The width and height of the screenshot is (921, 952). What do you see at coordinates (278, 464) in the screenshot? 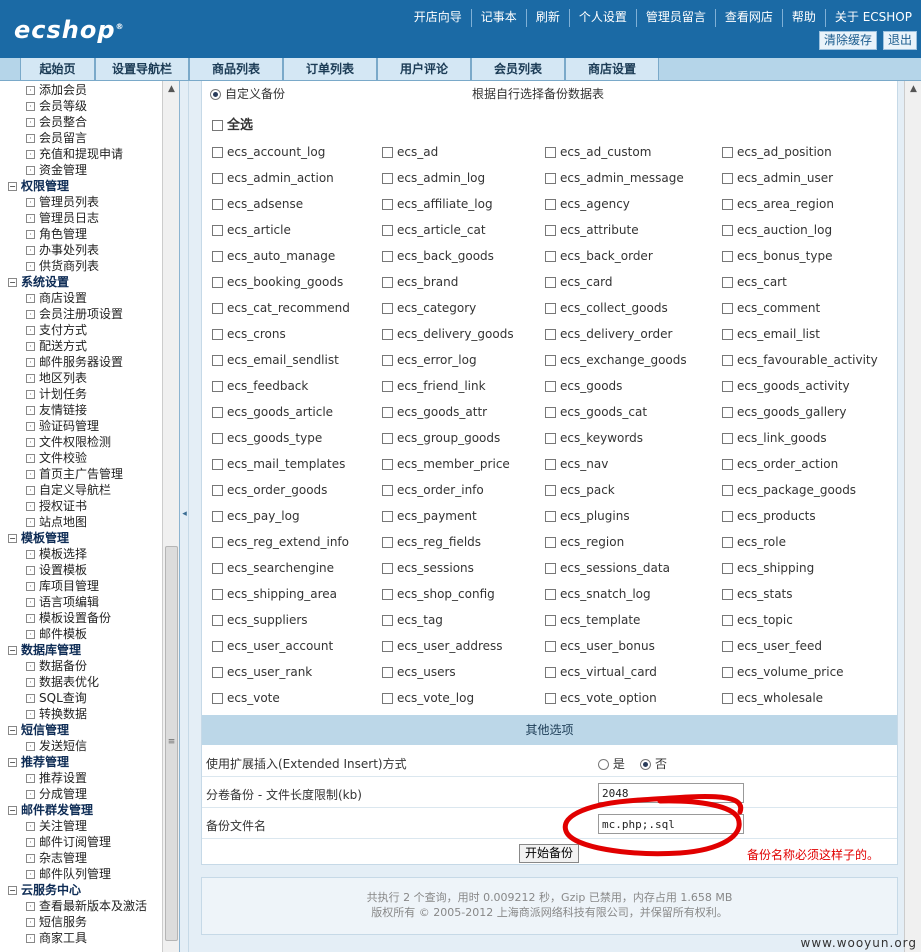
I see `table-option: ecs_mail_templates` at bounding box center [278, 464].